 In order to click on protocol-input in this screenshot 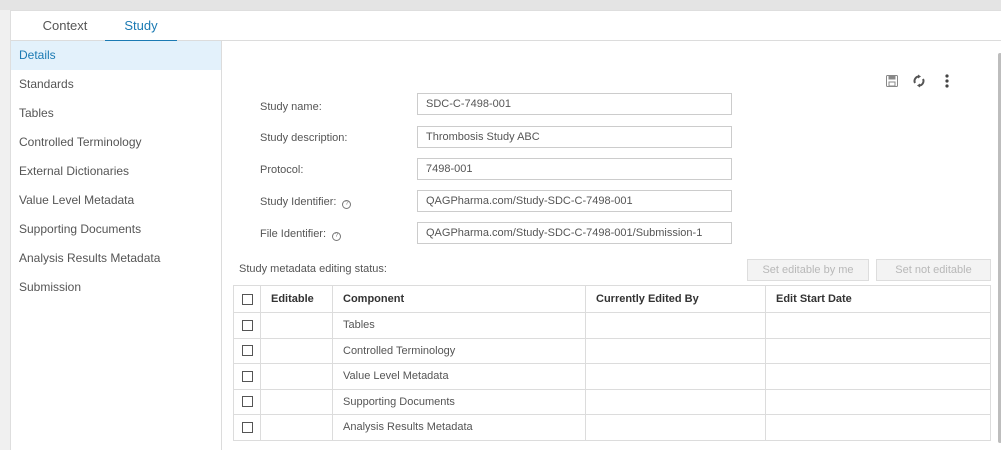, I will do `click(574, 169)`.